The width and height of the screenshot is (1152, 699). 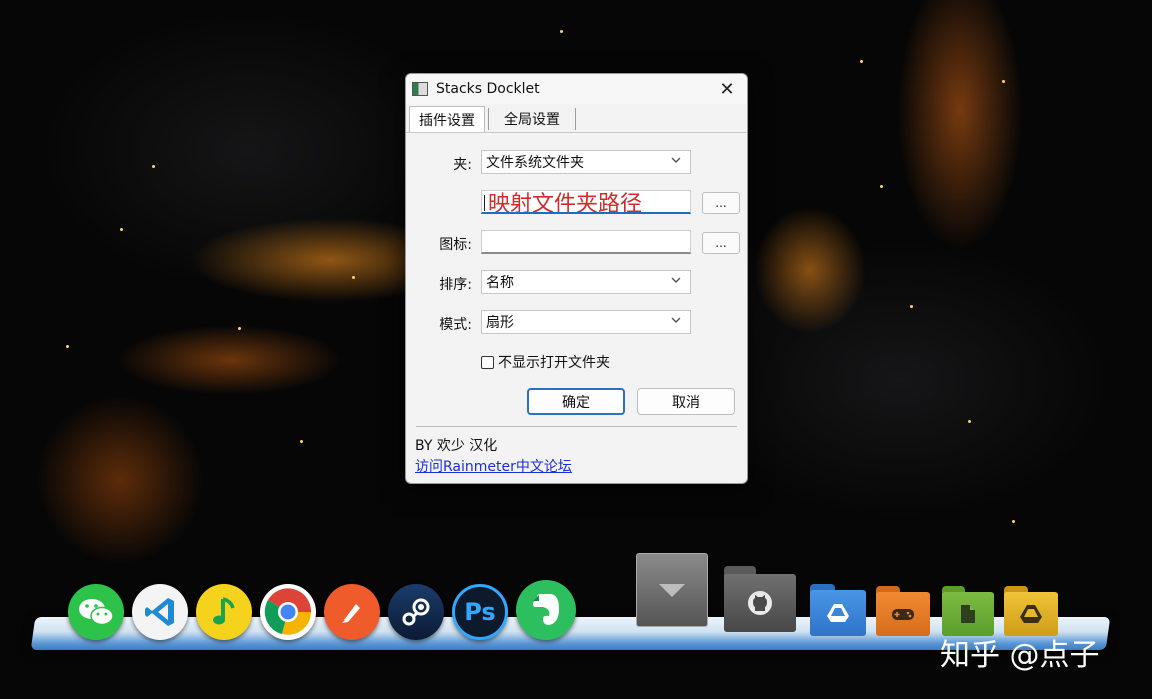 What do you see at coordinates (500, 323) in the screenshot?
I see `mode-value: 扇形` at bounding box center [500, 323].